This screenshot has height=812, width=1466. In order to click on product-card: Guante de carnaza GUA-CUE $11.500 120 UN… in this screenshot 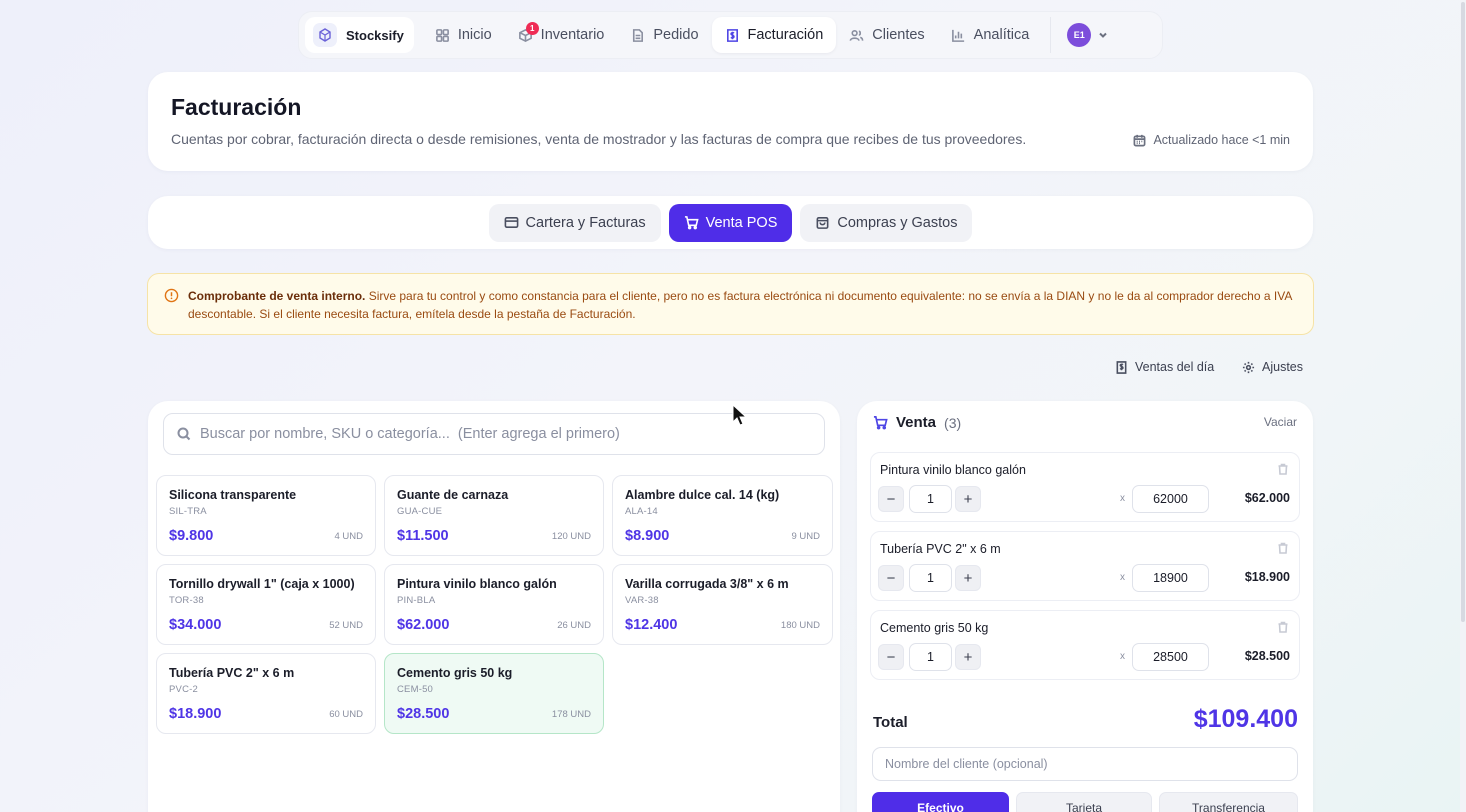, I will do `click(494, 515)`.